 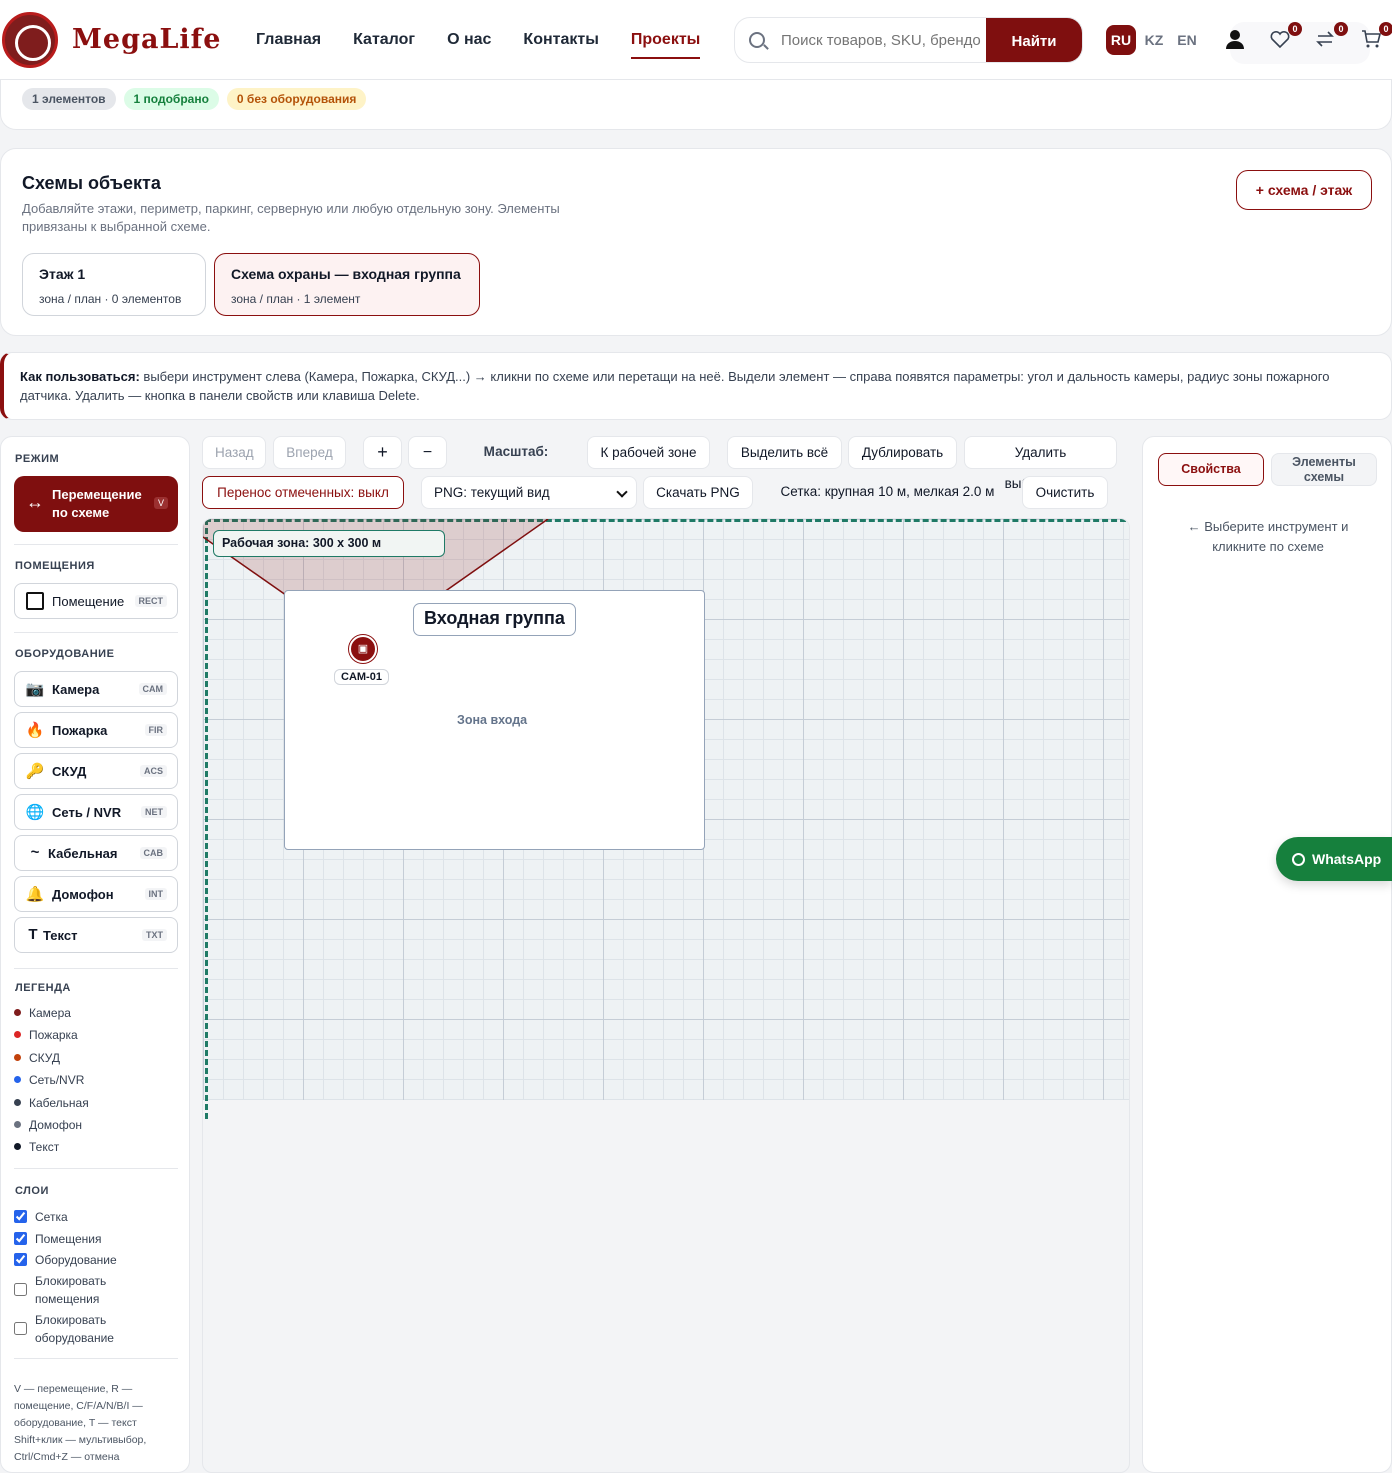 What do you see at coordinates (150, 601) in the screenshot?
I see `room-tool-key: RECT` at bounding box center [150, 601].